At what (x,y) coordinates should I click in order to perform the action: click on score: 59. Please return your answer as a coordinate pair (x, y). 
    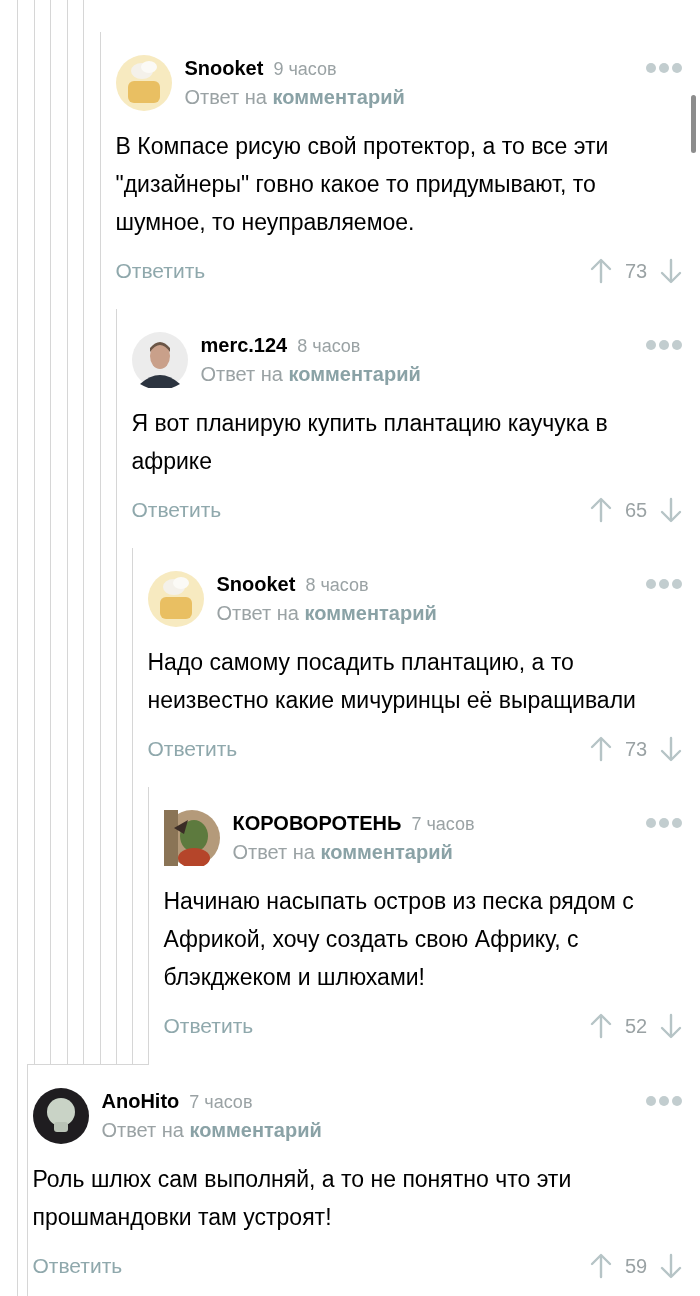
    Looking at the image, I should click on (636, 1266).